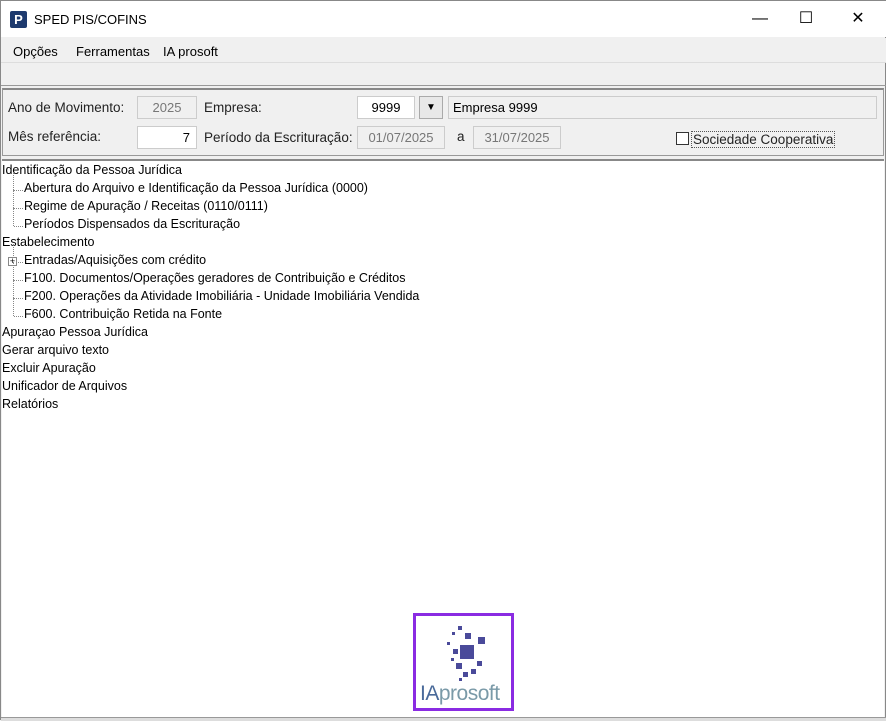  I want to click on ano-input: 2025, so click(167, 107).